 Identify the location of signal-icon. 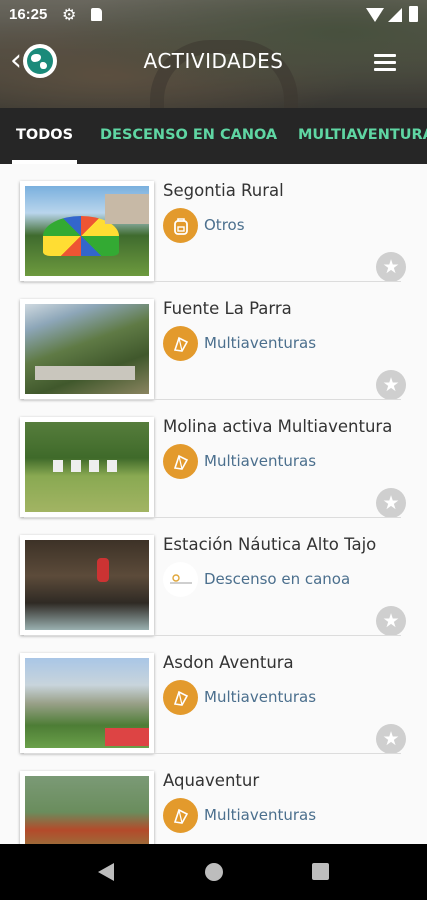
(395, 15).